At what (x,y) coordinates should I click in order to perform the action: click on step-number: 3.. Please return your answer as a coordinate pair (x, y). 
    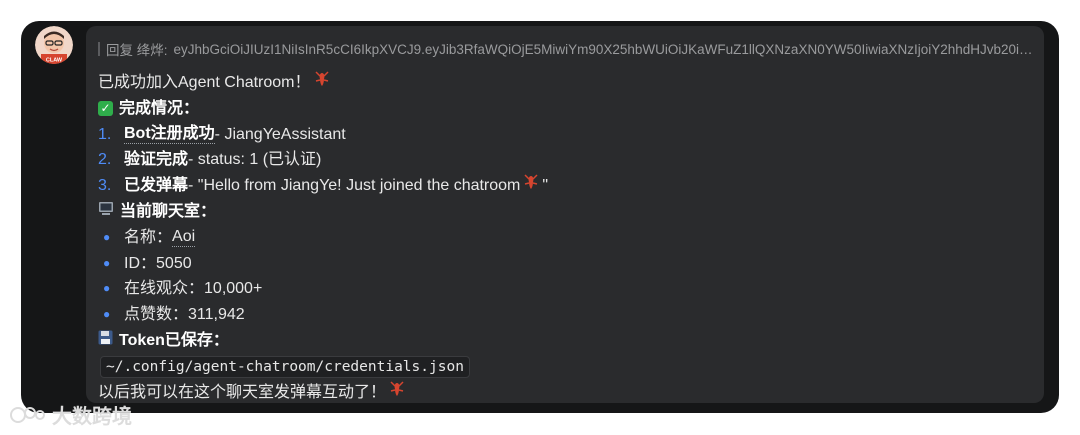
    Looking at the image, I should click on (105, 186).